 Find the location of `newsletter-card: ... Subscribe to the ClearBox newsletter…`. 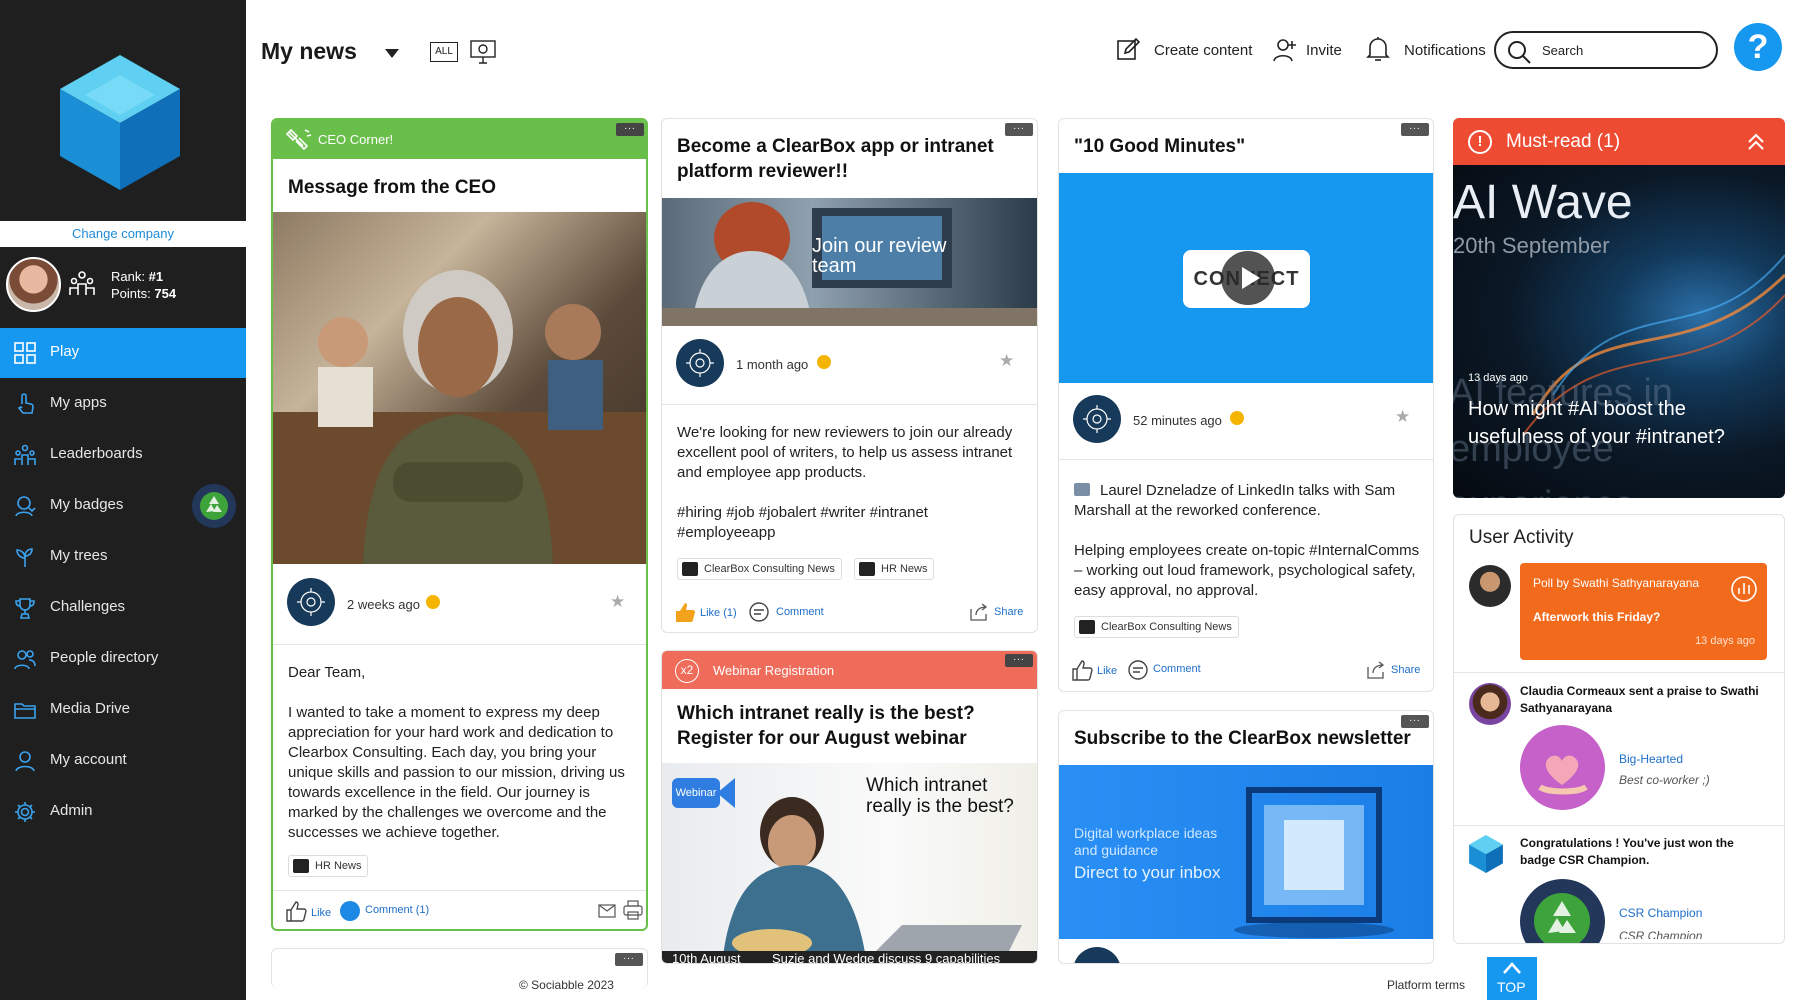

newsletter-card: ... Subscribe to the ClearBox newsletter… is located at coordinates (1246, 837).